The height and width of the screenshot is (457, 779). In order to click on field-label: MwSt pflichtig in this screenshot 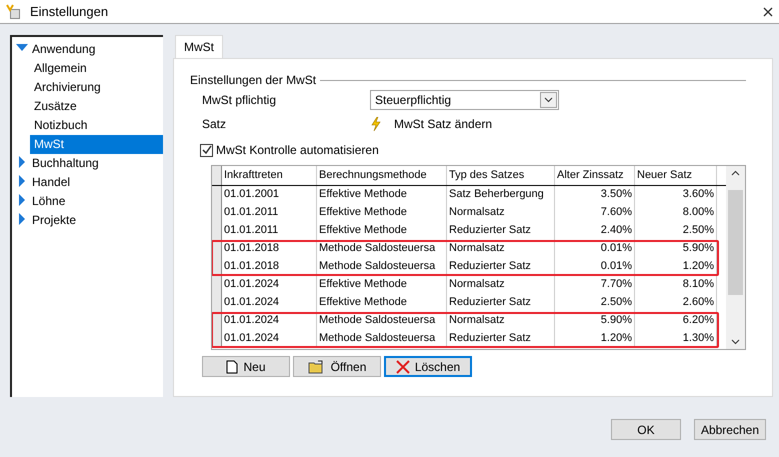, I will do `click(240, 100)`.